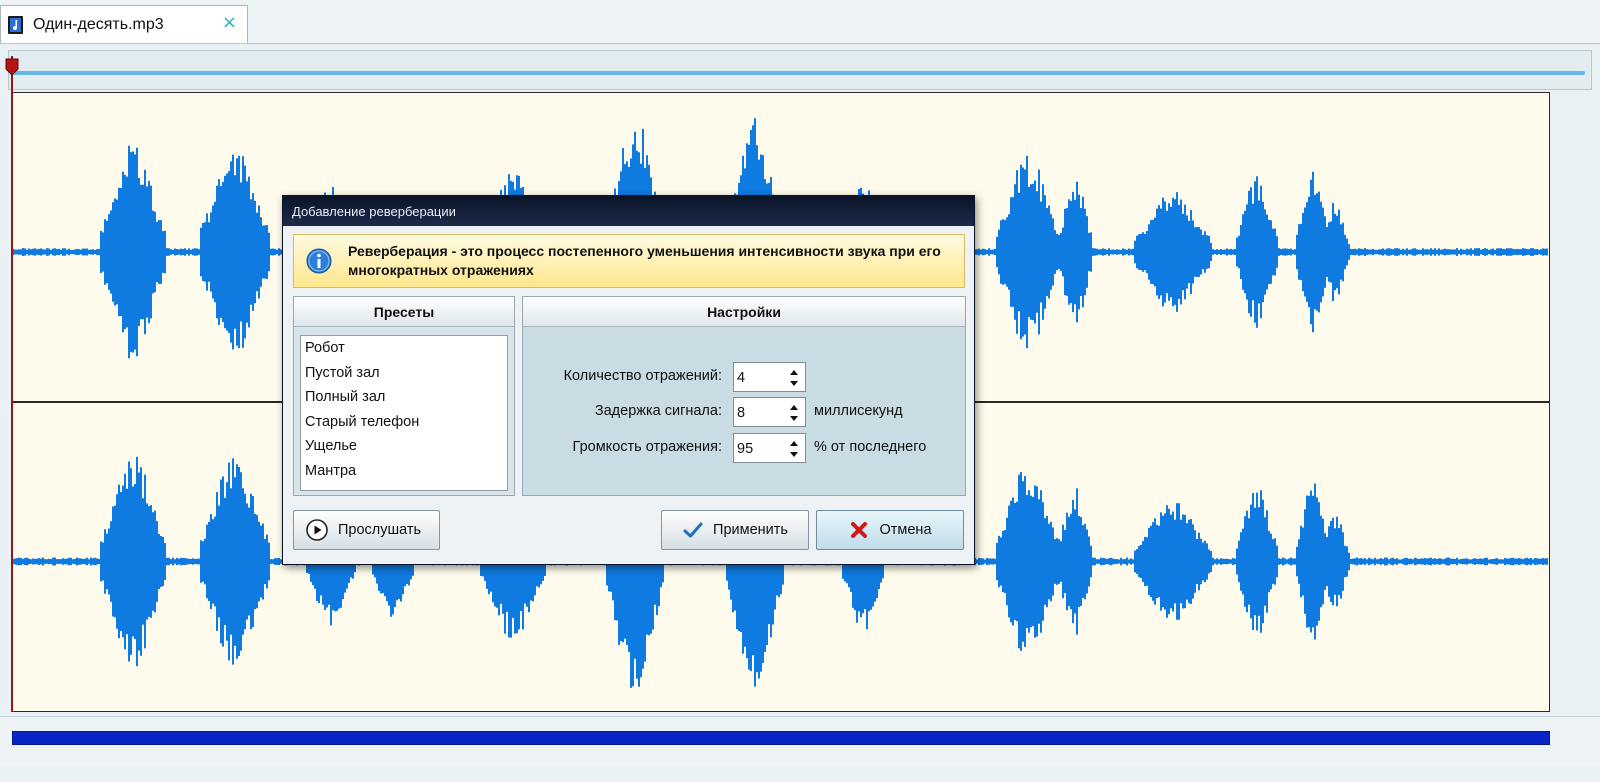 This screenshot has width=1600, height=782. I want to click on playhead-marker-icon, so click(12, 67).